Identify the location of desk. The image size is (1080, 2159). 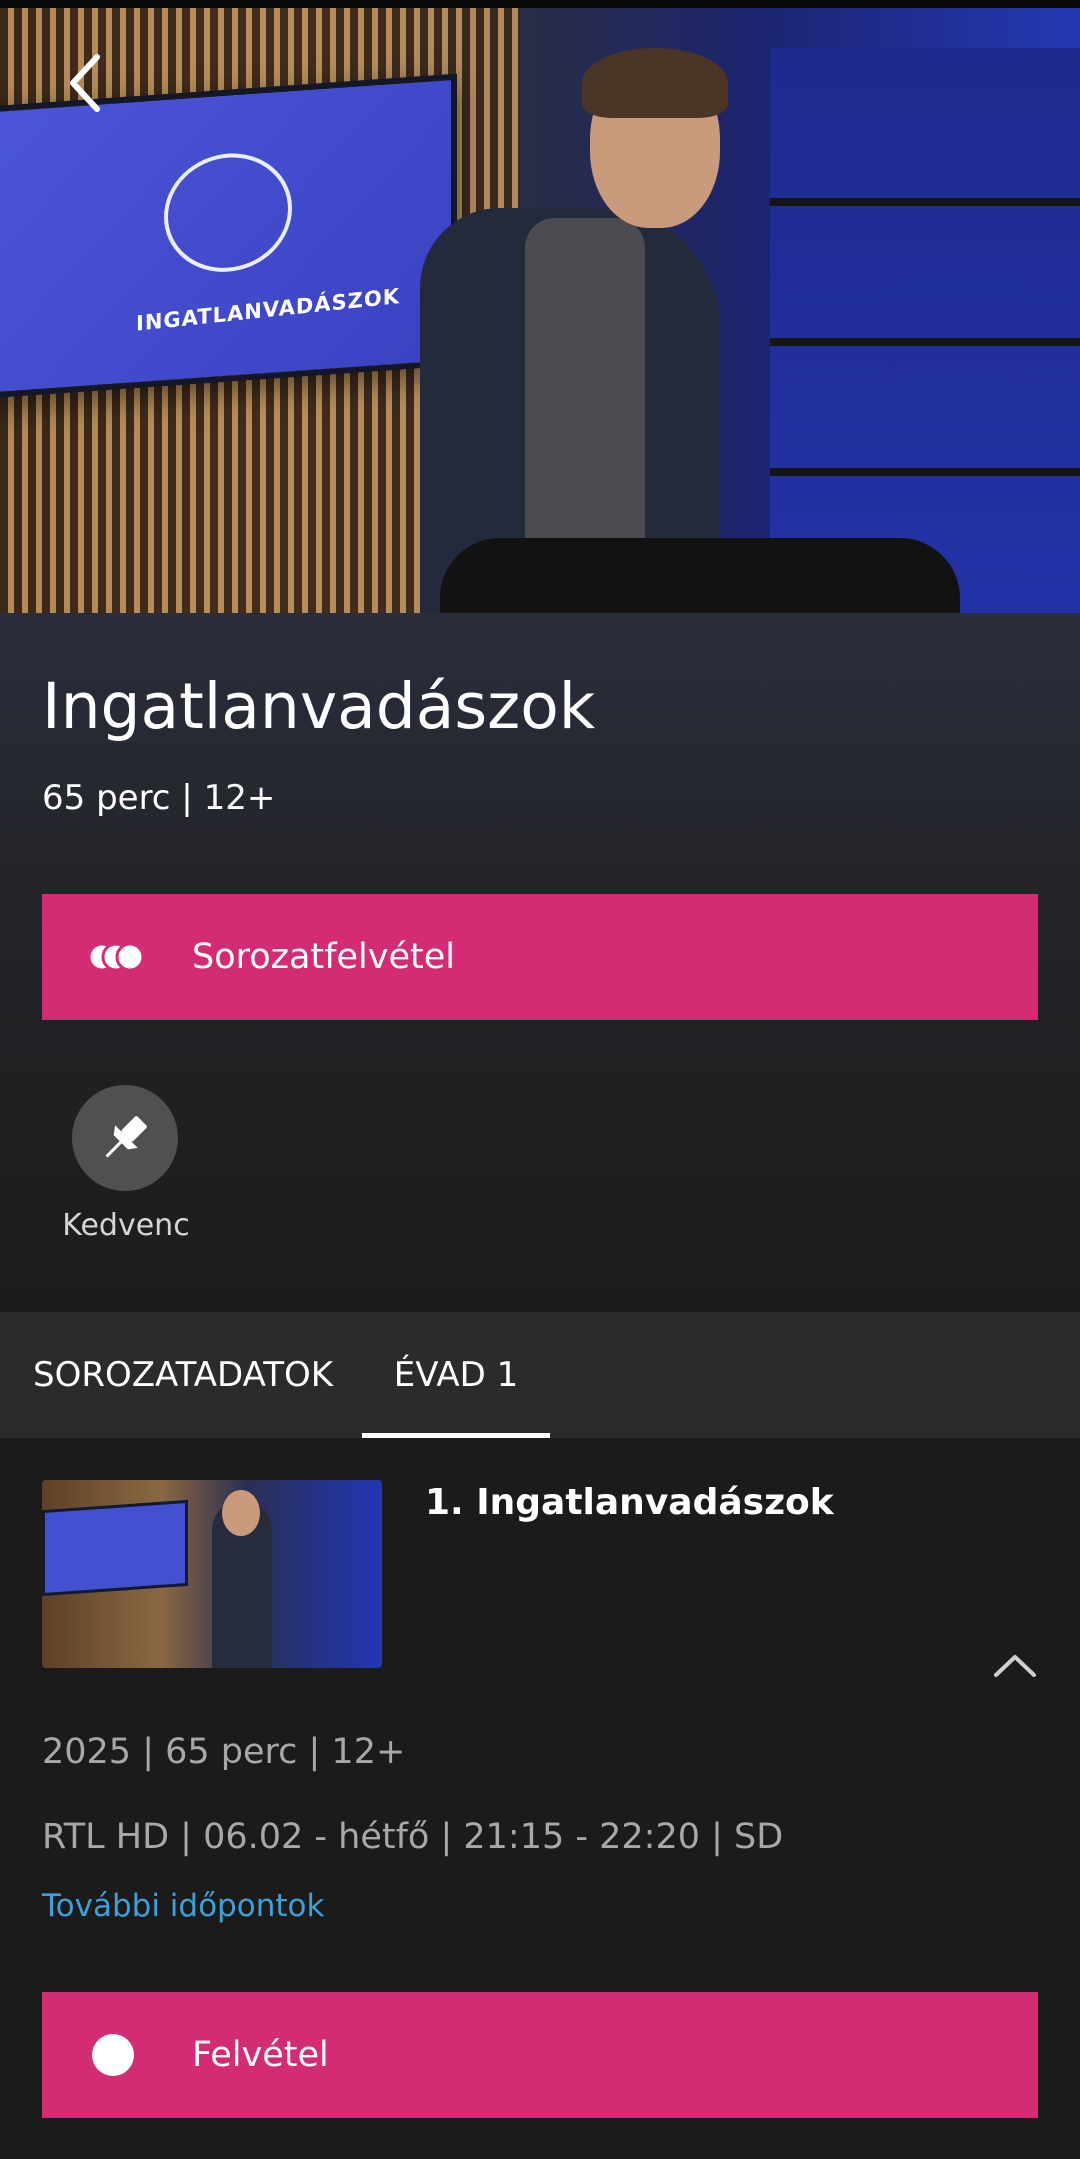
(700, 575).